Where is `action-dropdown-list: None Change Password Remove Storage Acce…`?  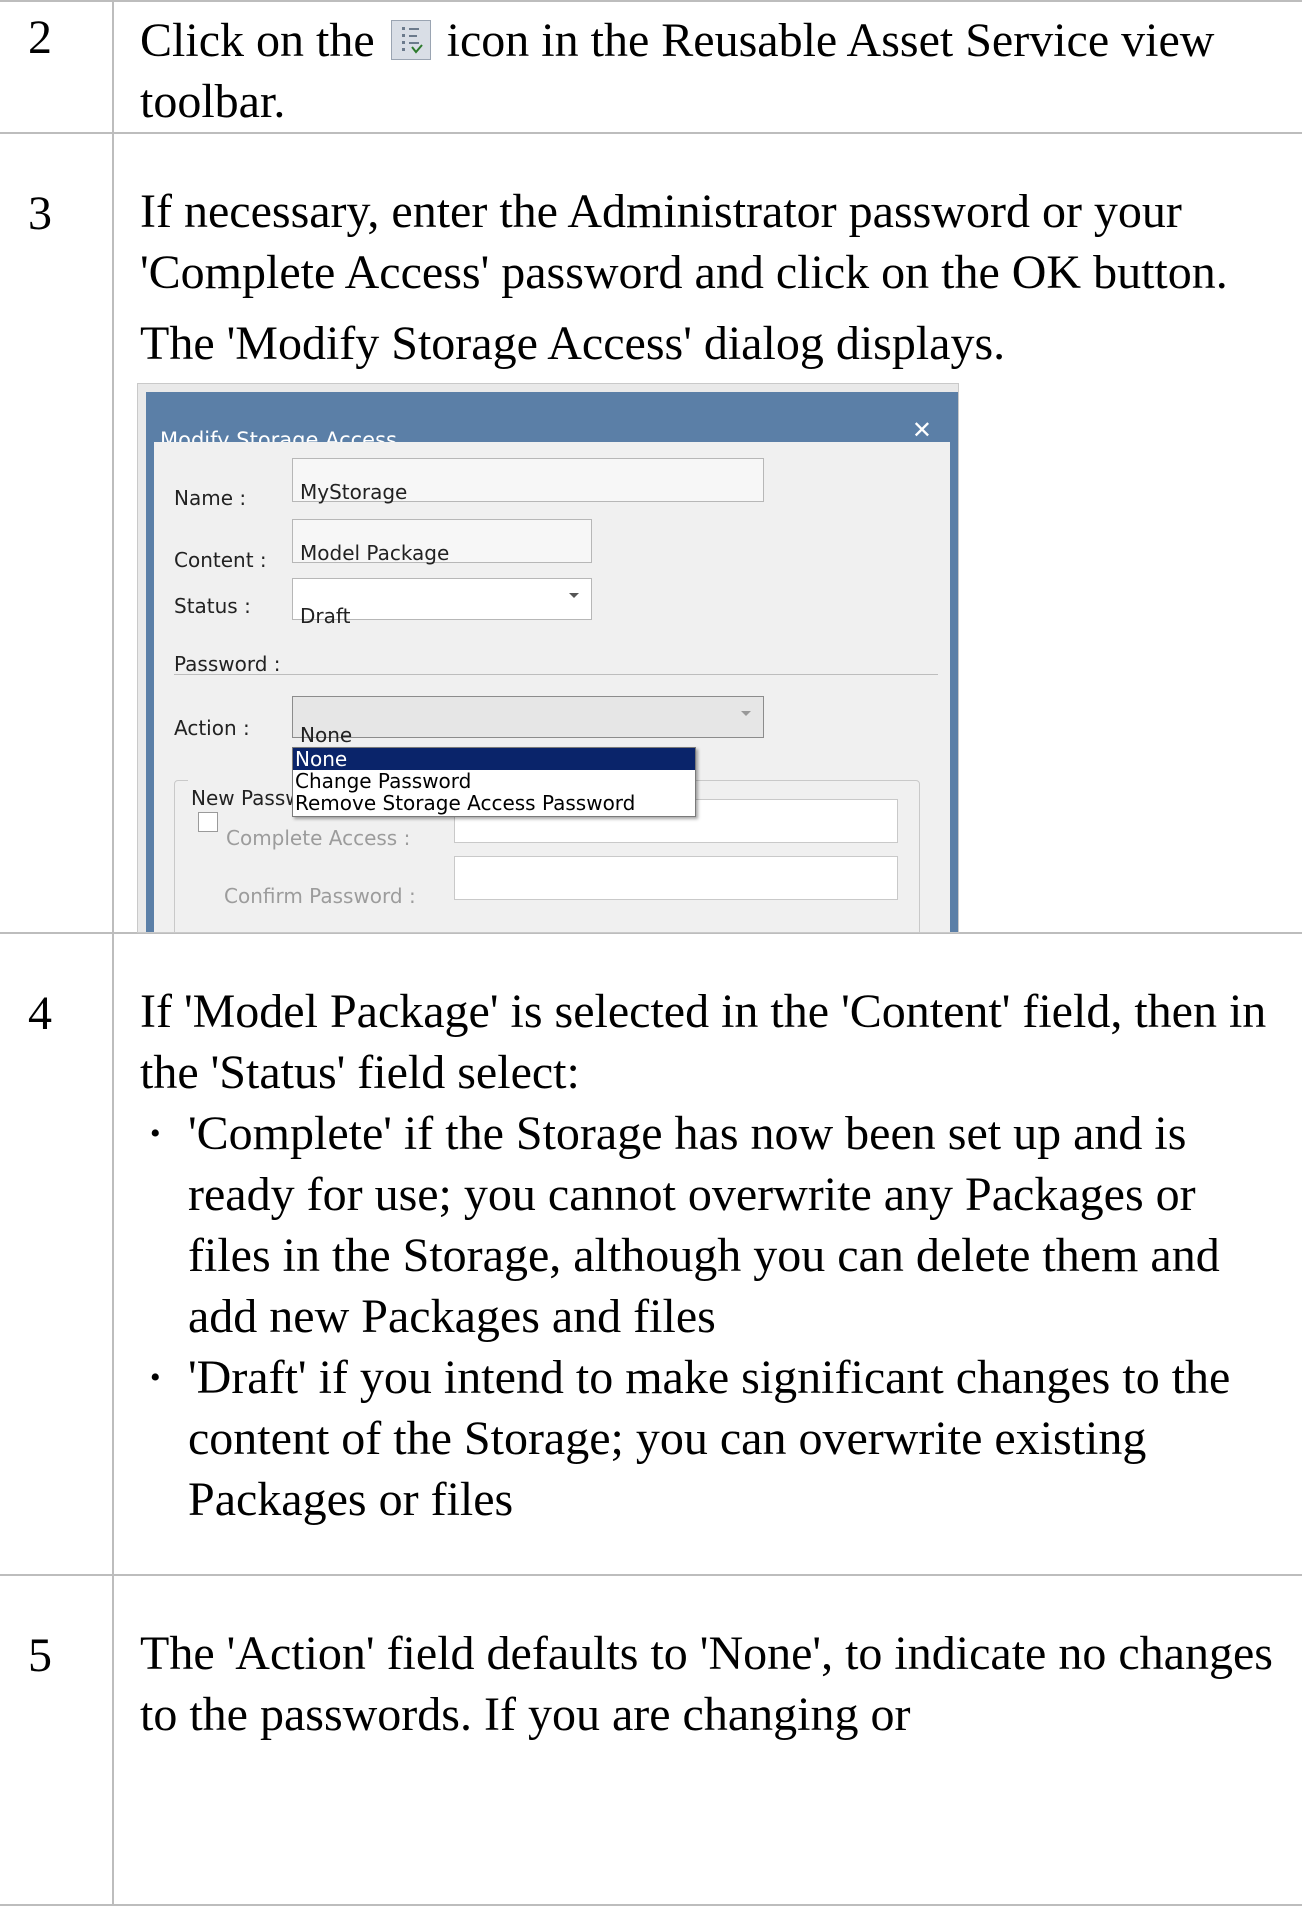
action-dropdown-list: None Change Password Remove Storage Acce… is located at coordinates (494, 782).